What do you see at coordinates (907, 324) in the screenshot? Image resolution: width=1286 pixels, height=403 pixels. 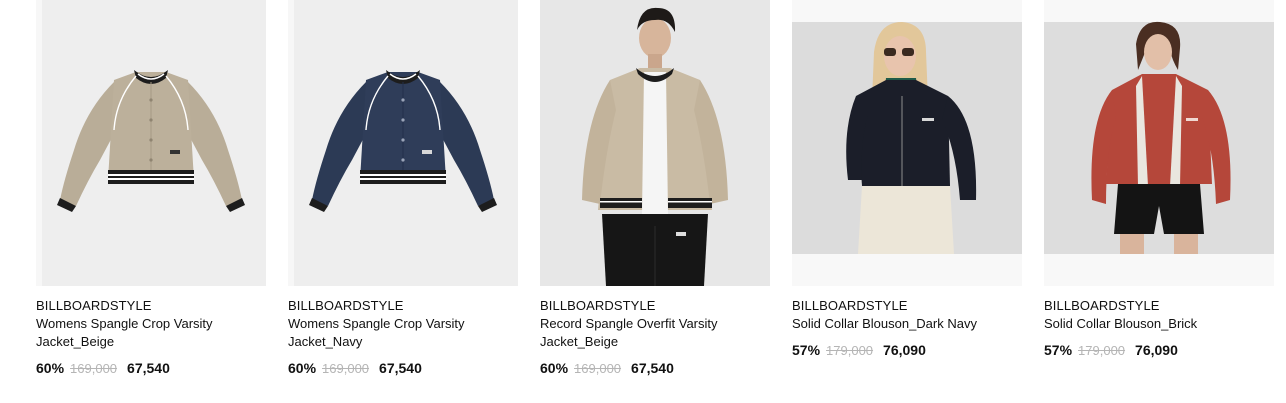 I see `product-name: Solid Collar Blouson_Dark Navy` at bounding box center [907, 324].